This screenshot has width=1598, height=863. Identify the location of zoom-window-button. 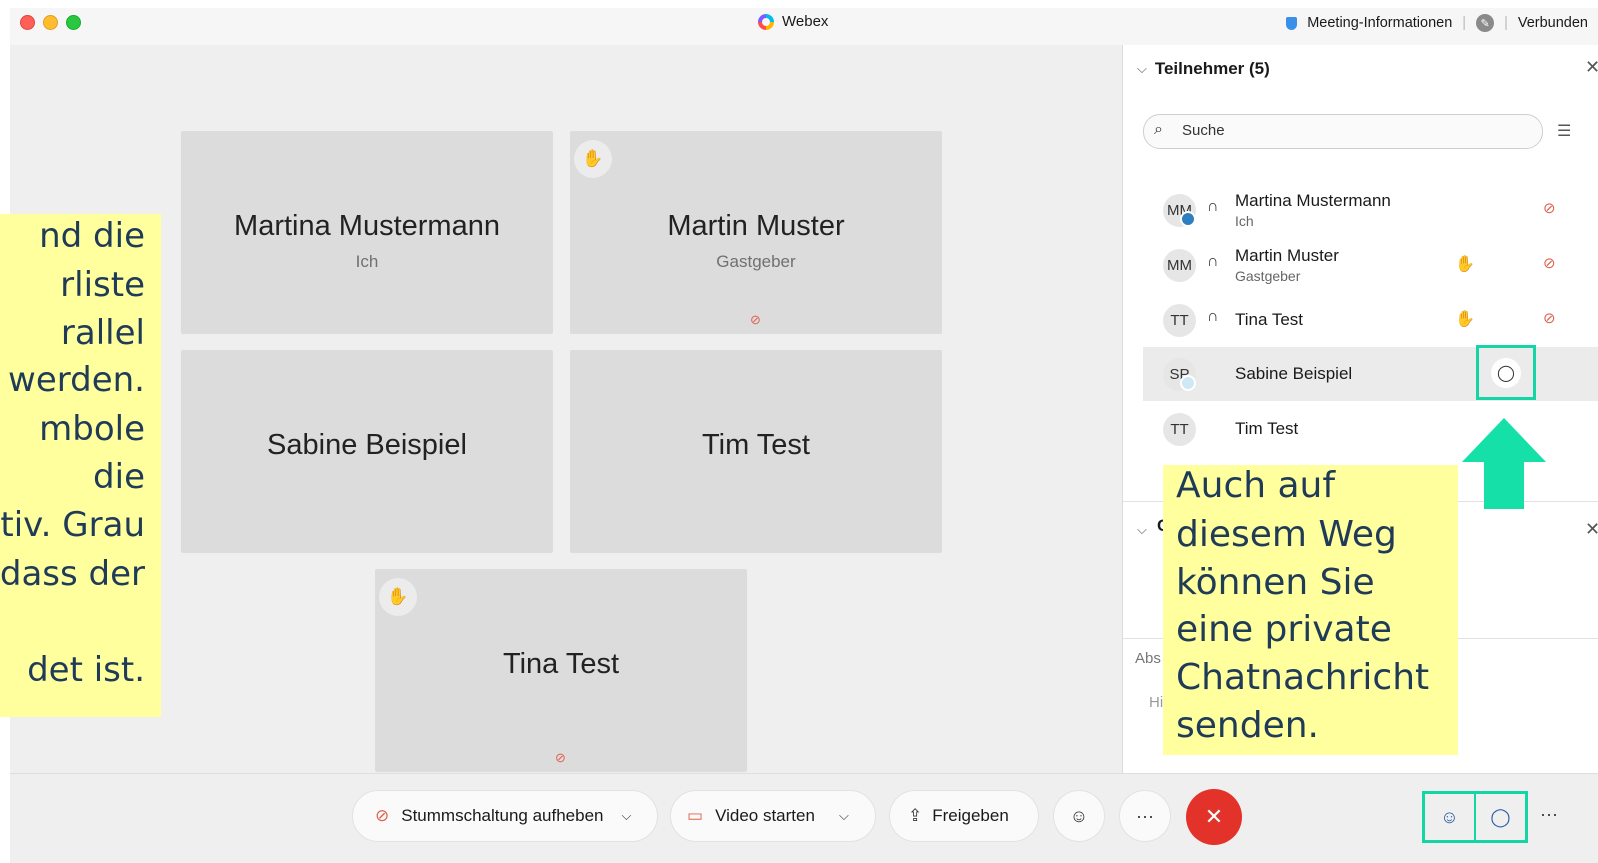
(73, 22).